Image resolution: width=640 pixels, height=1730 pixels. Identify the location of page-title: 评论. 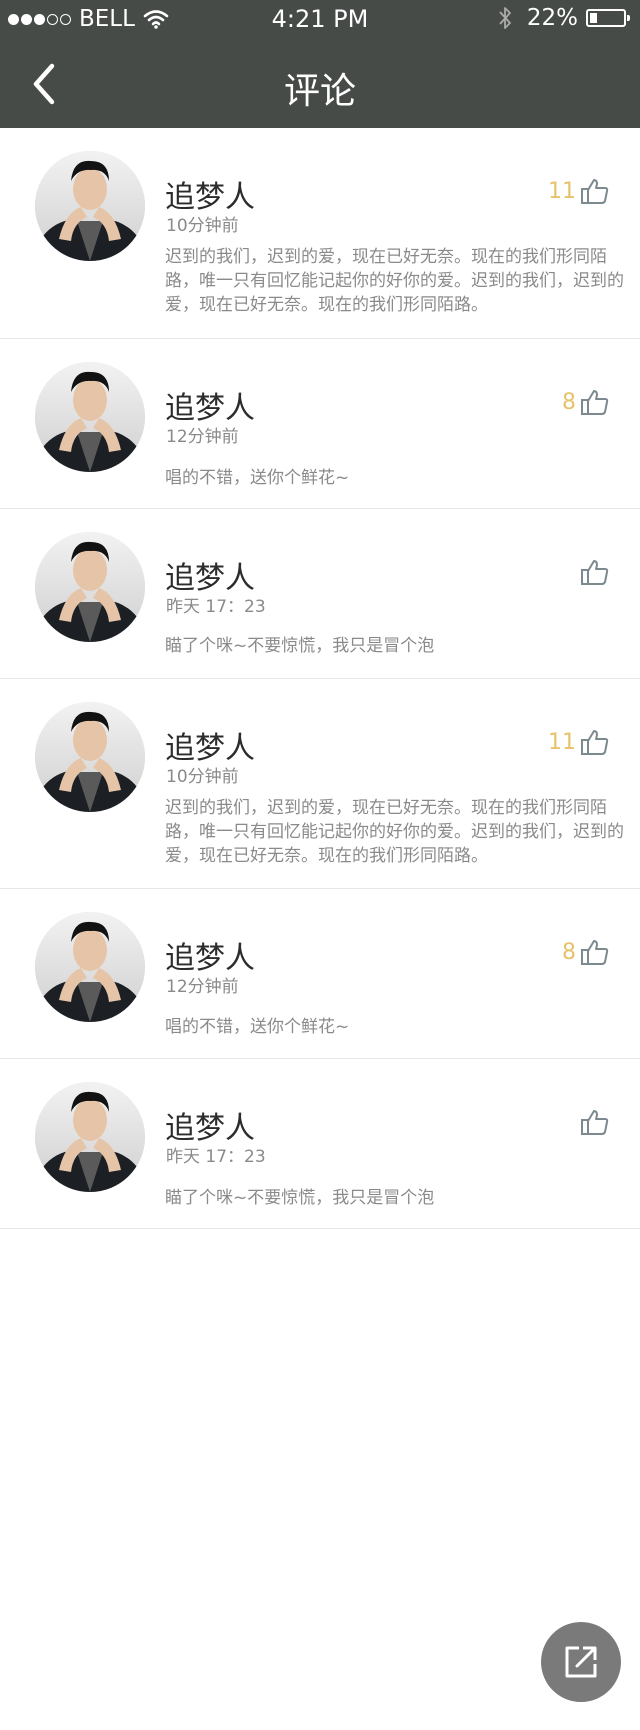
(319, 91).